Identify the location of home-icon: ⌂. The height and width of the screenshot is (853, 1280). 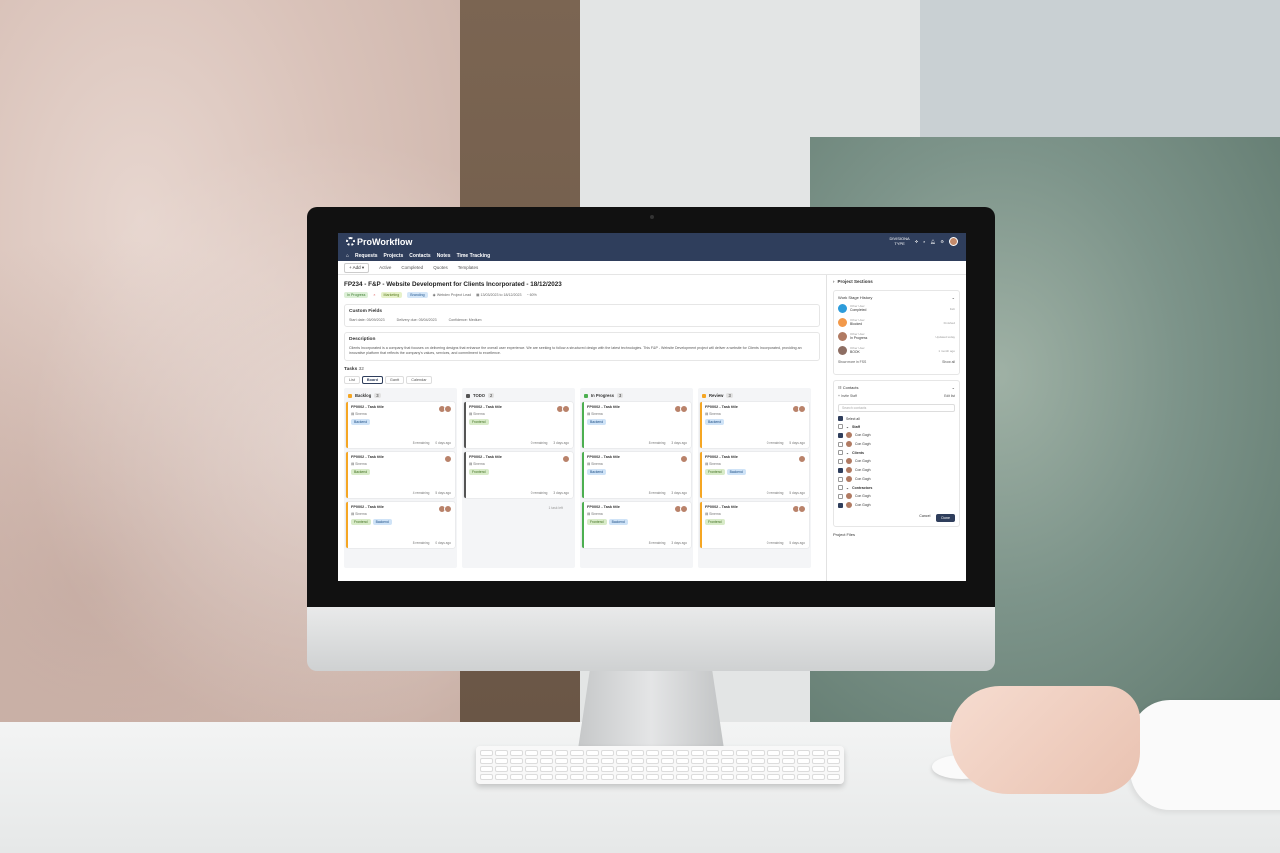
(347, 256).